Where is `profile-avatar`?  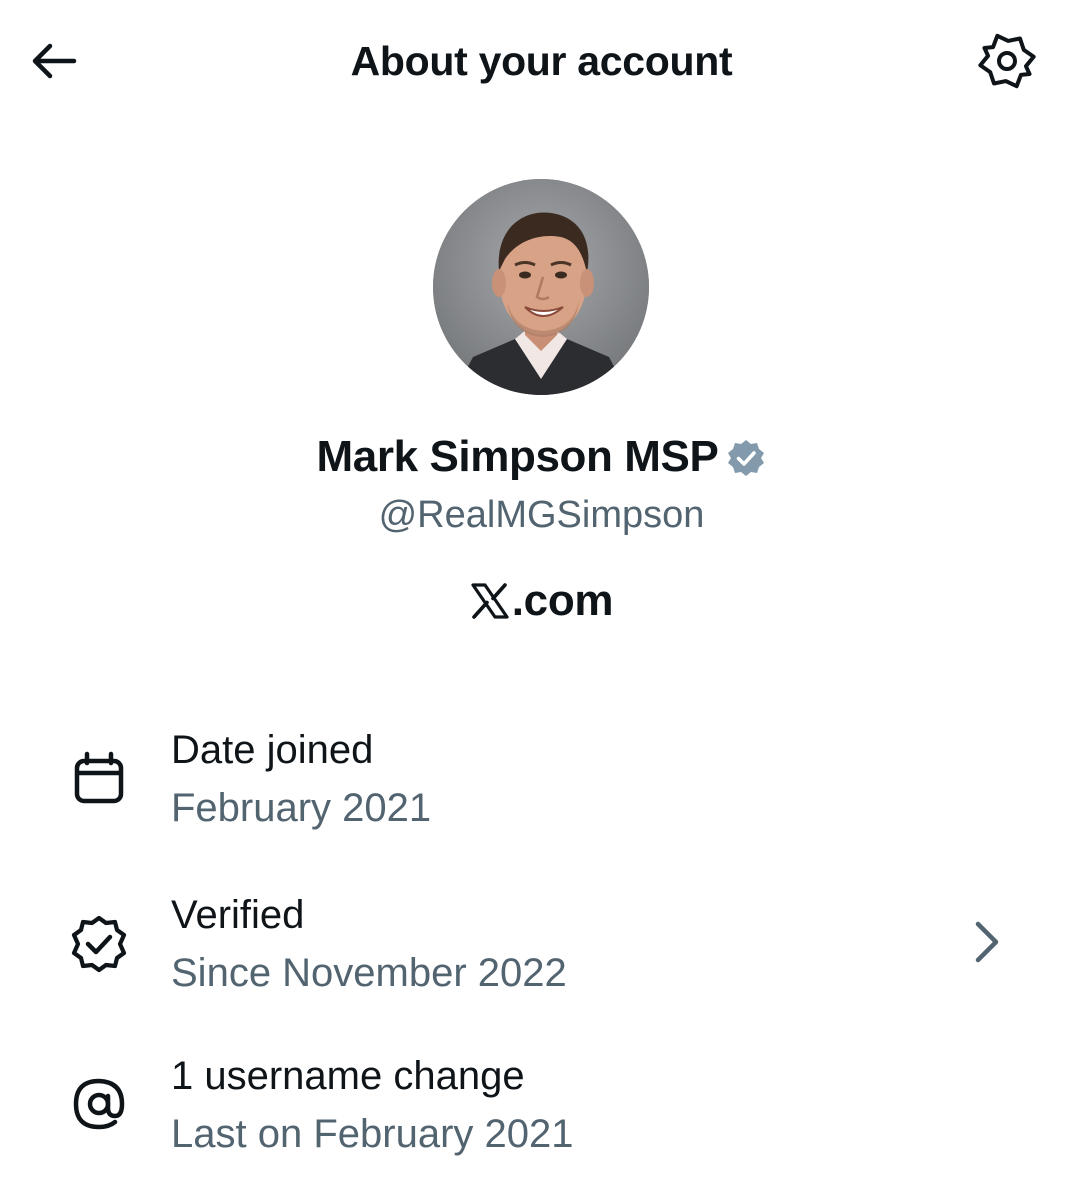 profile-avatar is located at coordinates (541, 287).